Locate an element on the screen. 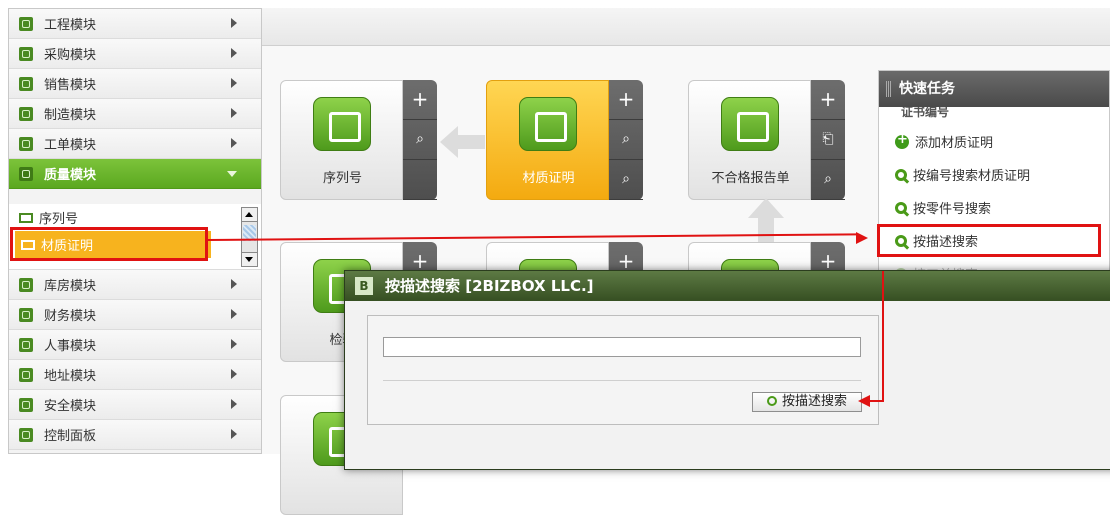 The width and height of the screenshot is (1110, 515). scroll-up-icon is located at coordinates (249, 215).